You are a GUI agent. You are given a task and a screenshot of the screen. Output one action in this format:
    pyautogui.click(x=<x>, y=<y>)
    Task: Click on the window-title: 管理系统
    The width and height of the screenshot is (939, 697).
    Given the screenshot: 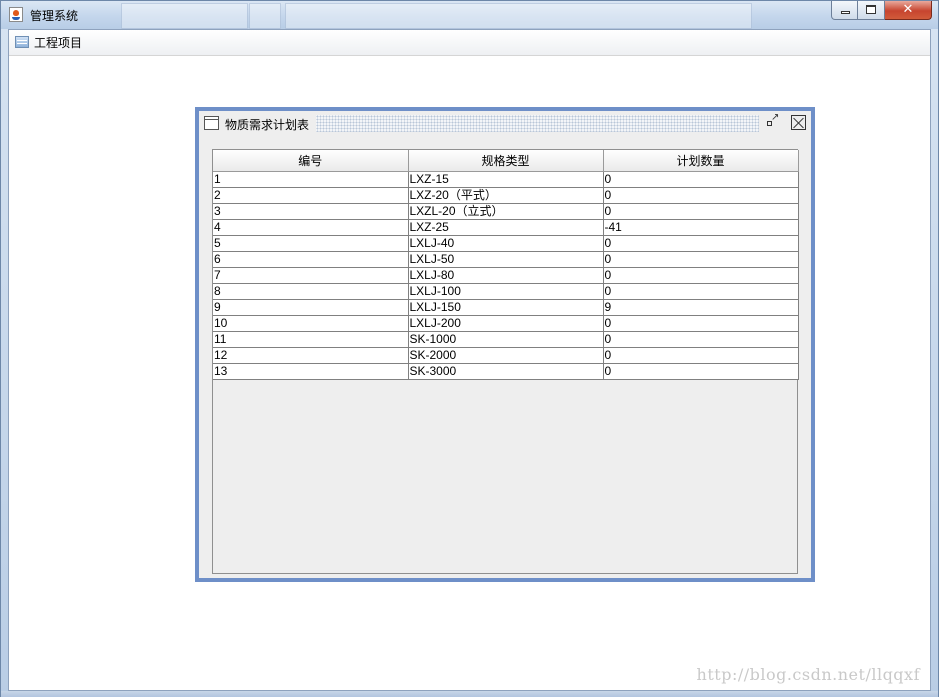 What is the action you would take?
    pyautogui.click(x=54, y=16)
    